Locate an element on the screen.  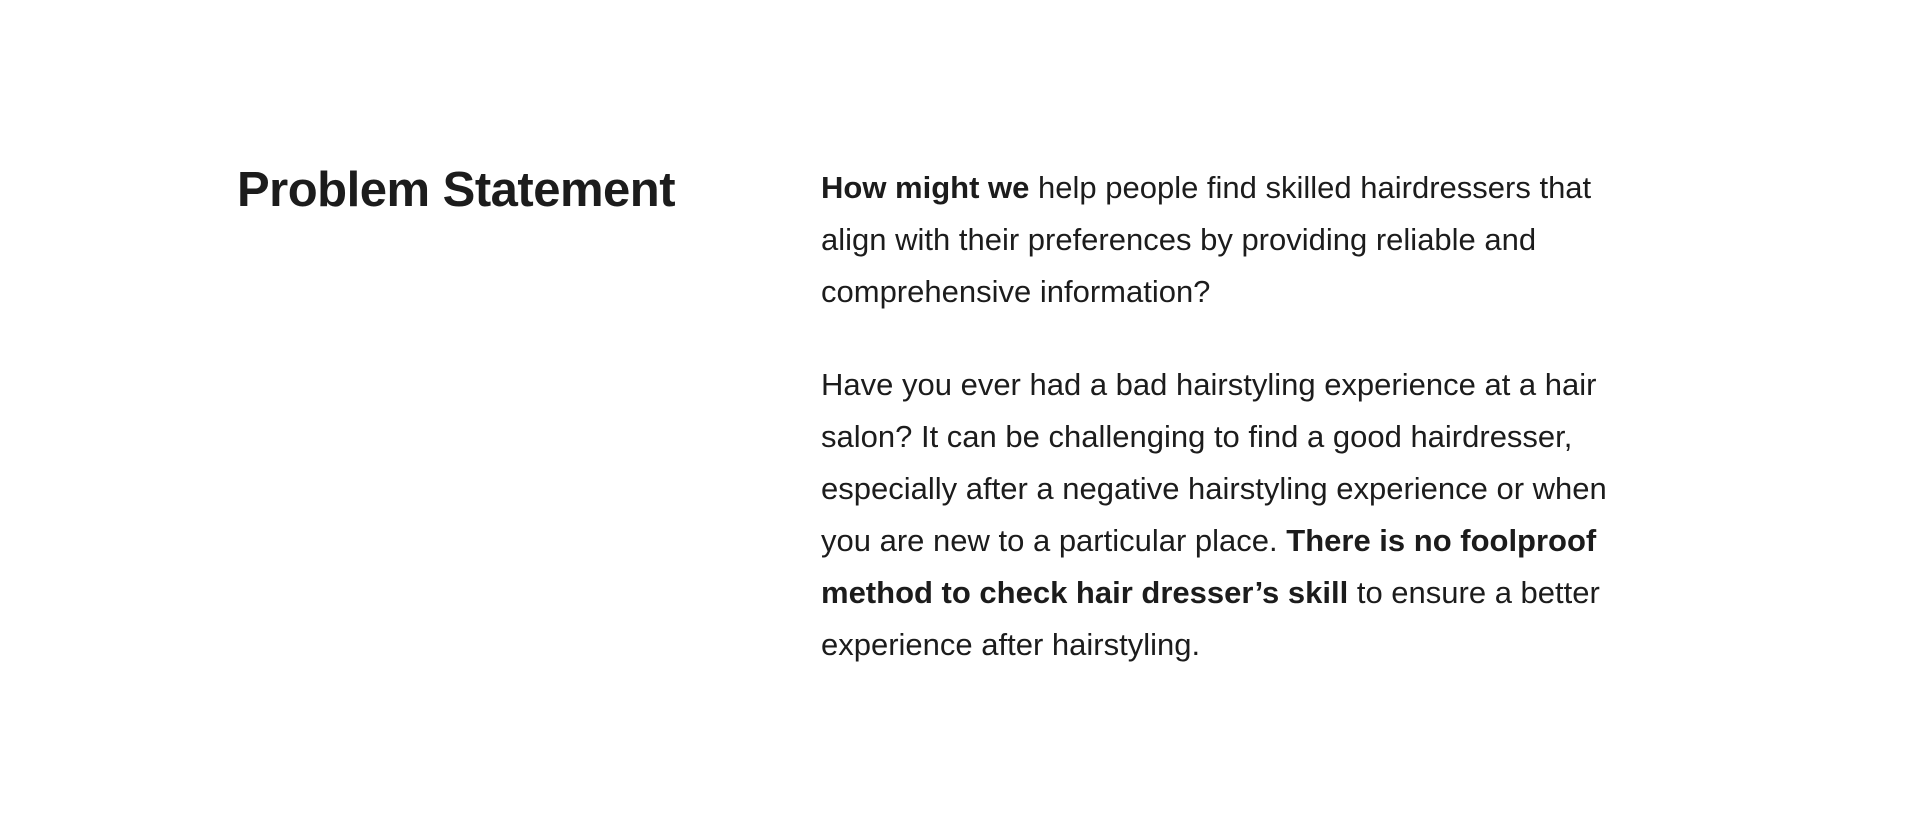
how-might-we-lead: How might we is located at coordinates (925, 187).